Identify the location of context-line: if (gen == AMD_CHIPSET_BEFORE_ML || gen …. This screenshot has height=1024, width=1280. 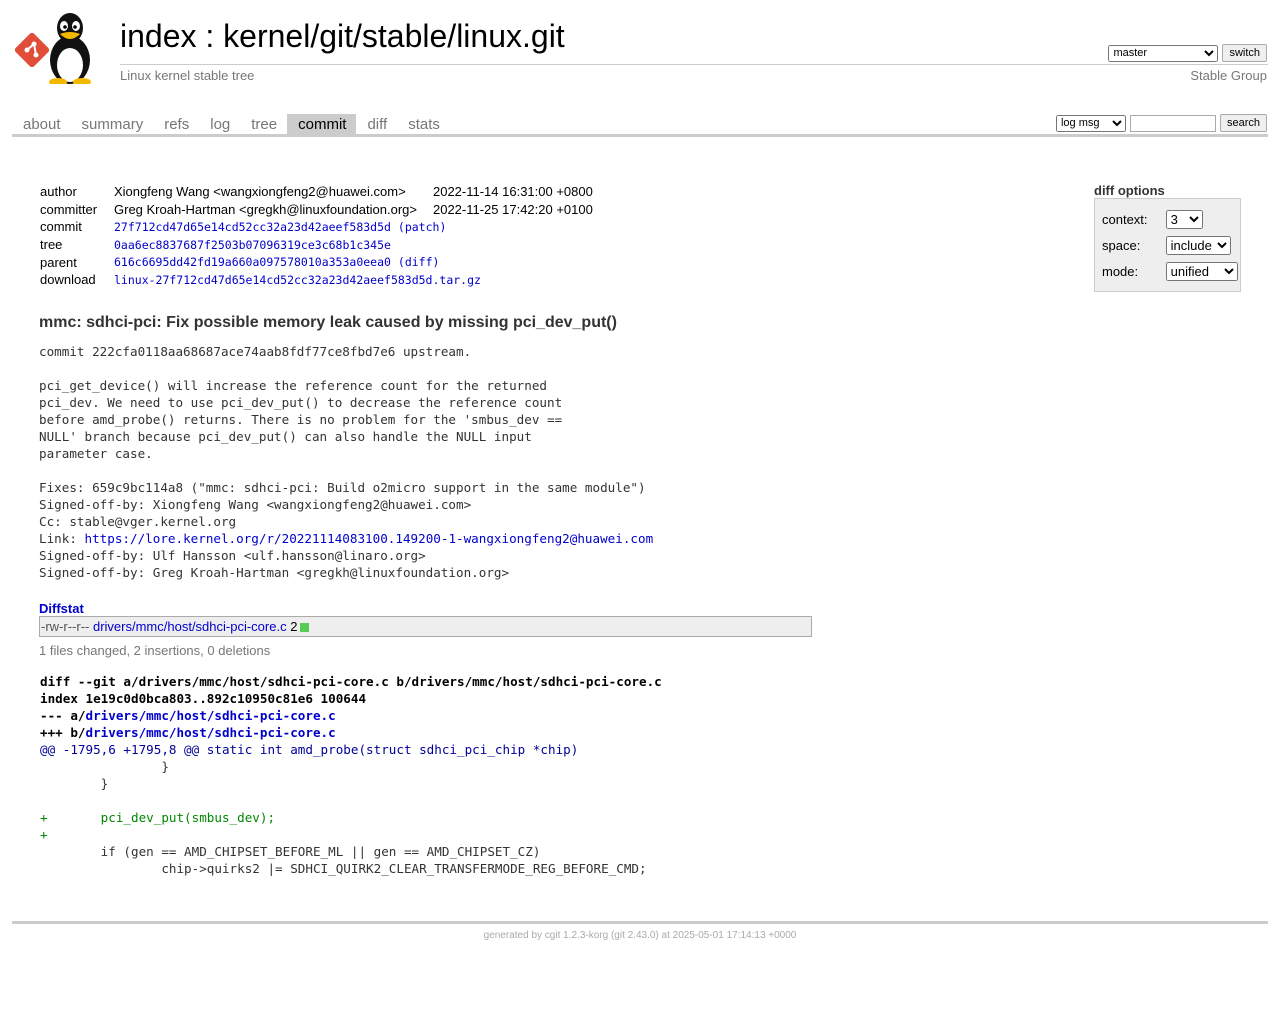
(290, 851).